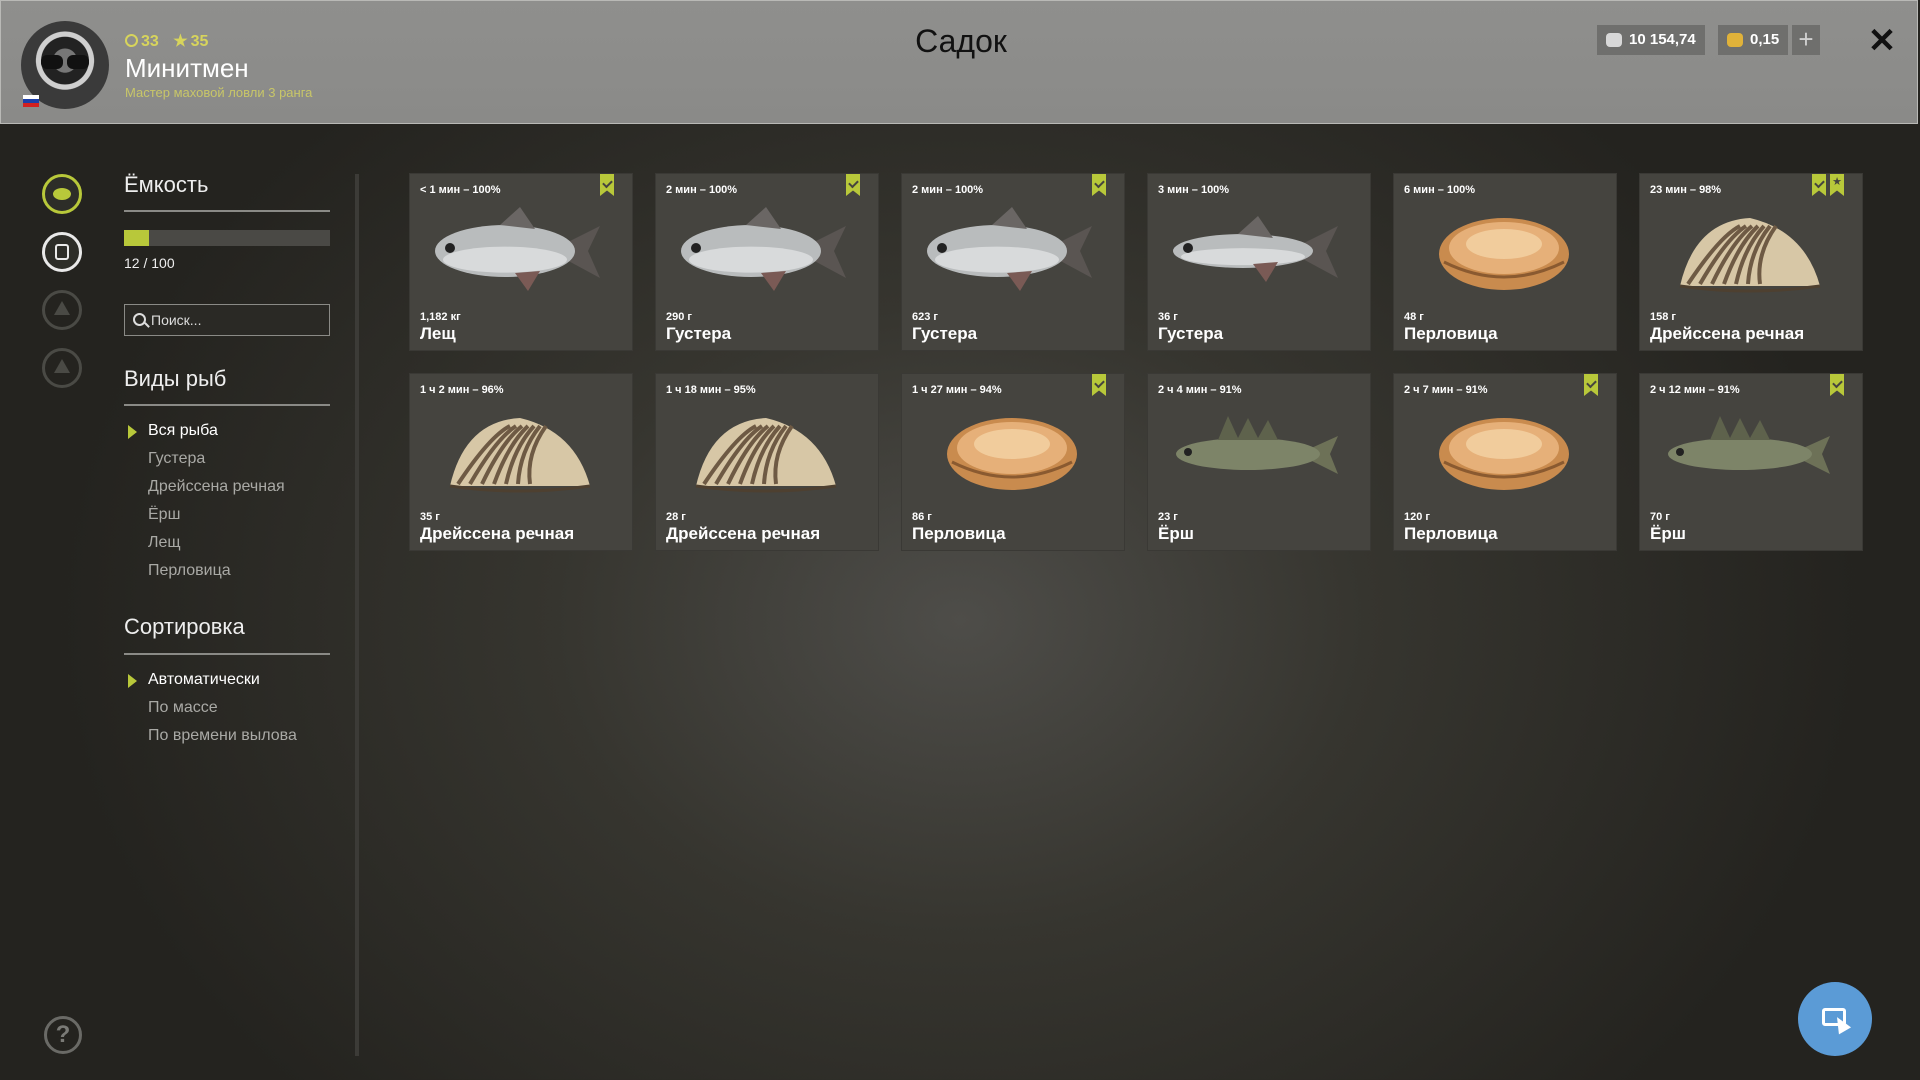 This screenshot has height=1080, width=1920. I want to click on capacity-bar-fill, so click(136, 238).